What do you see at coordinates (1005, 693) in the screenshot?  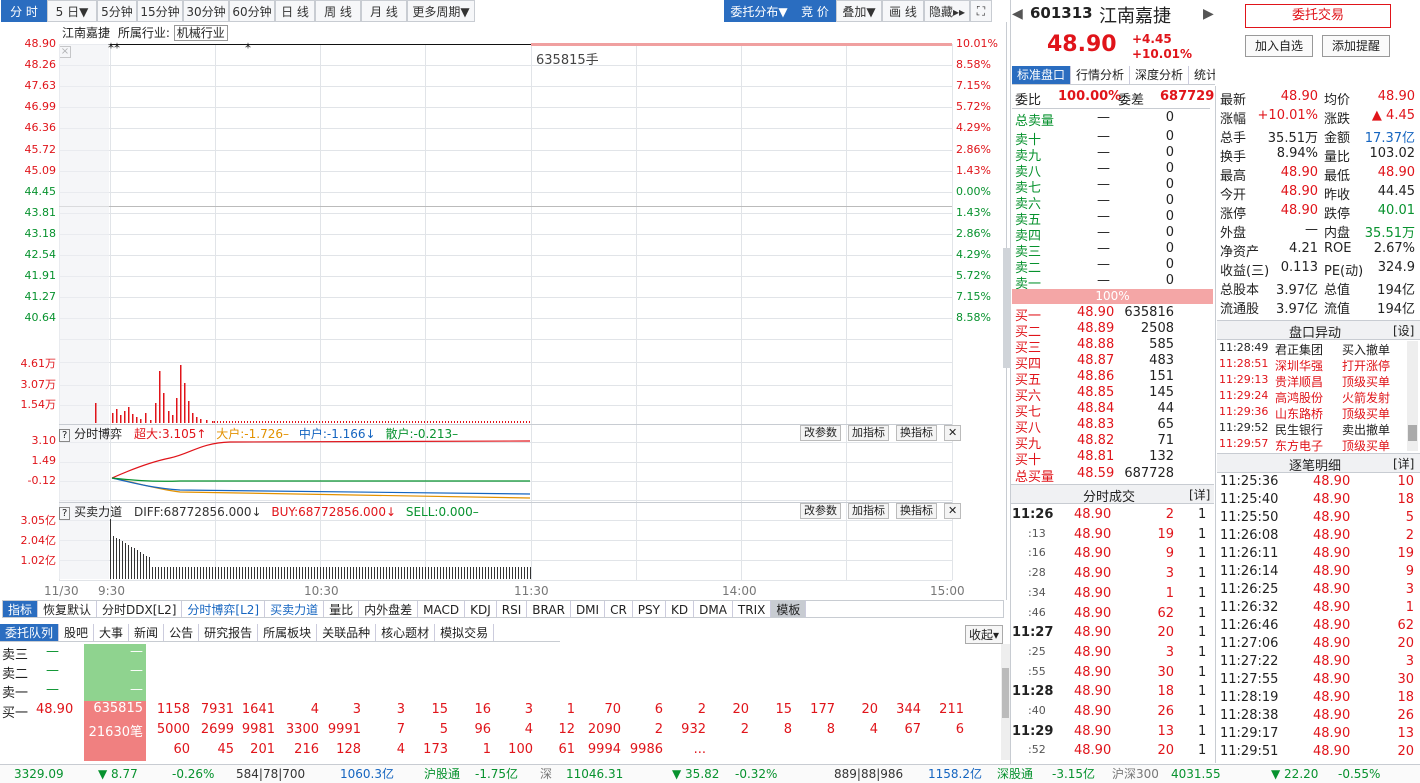 I see `queue-scrollbar-thumb` at bounding box center [1005, 693].